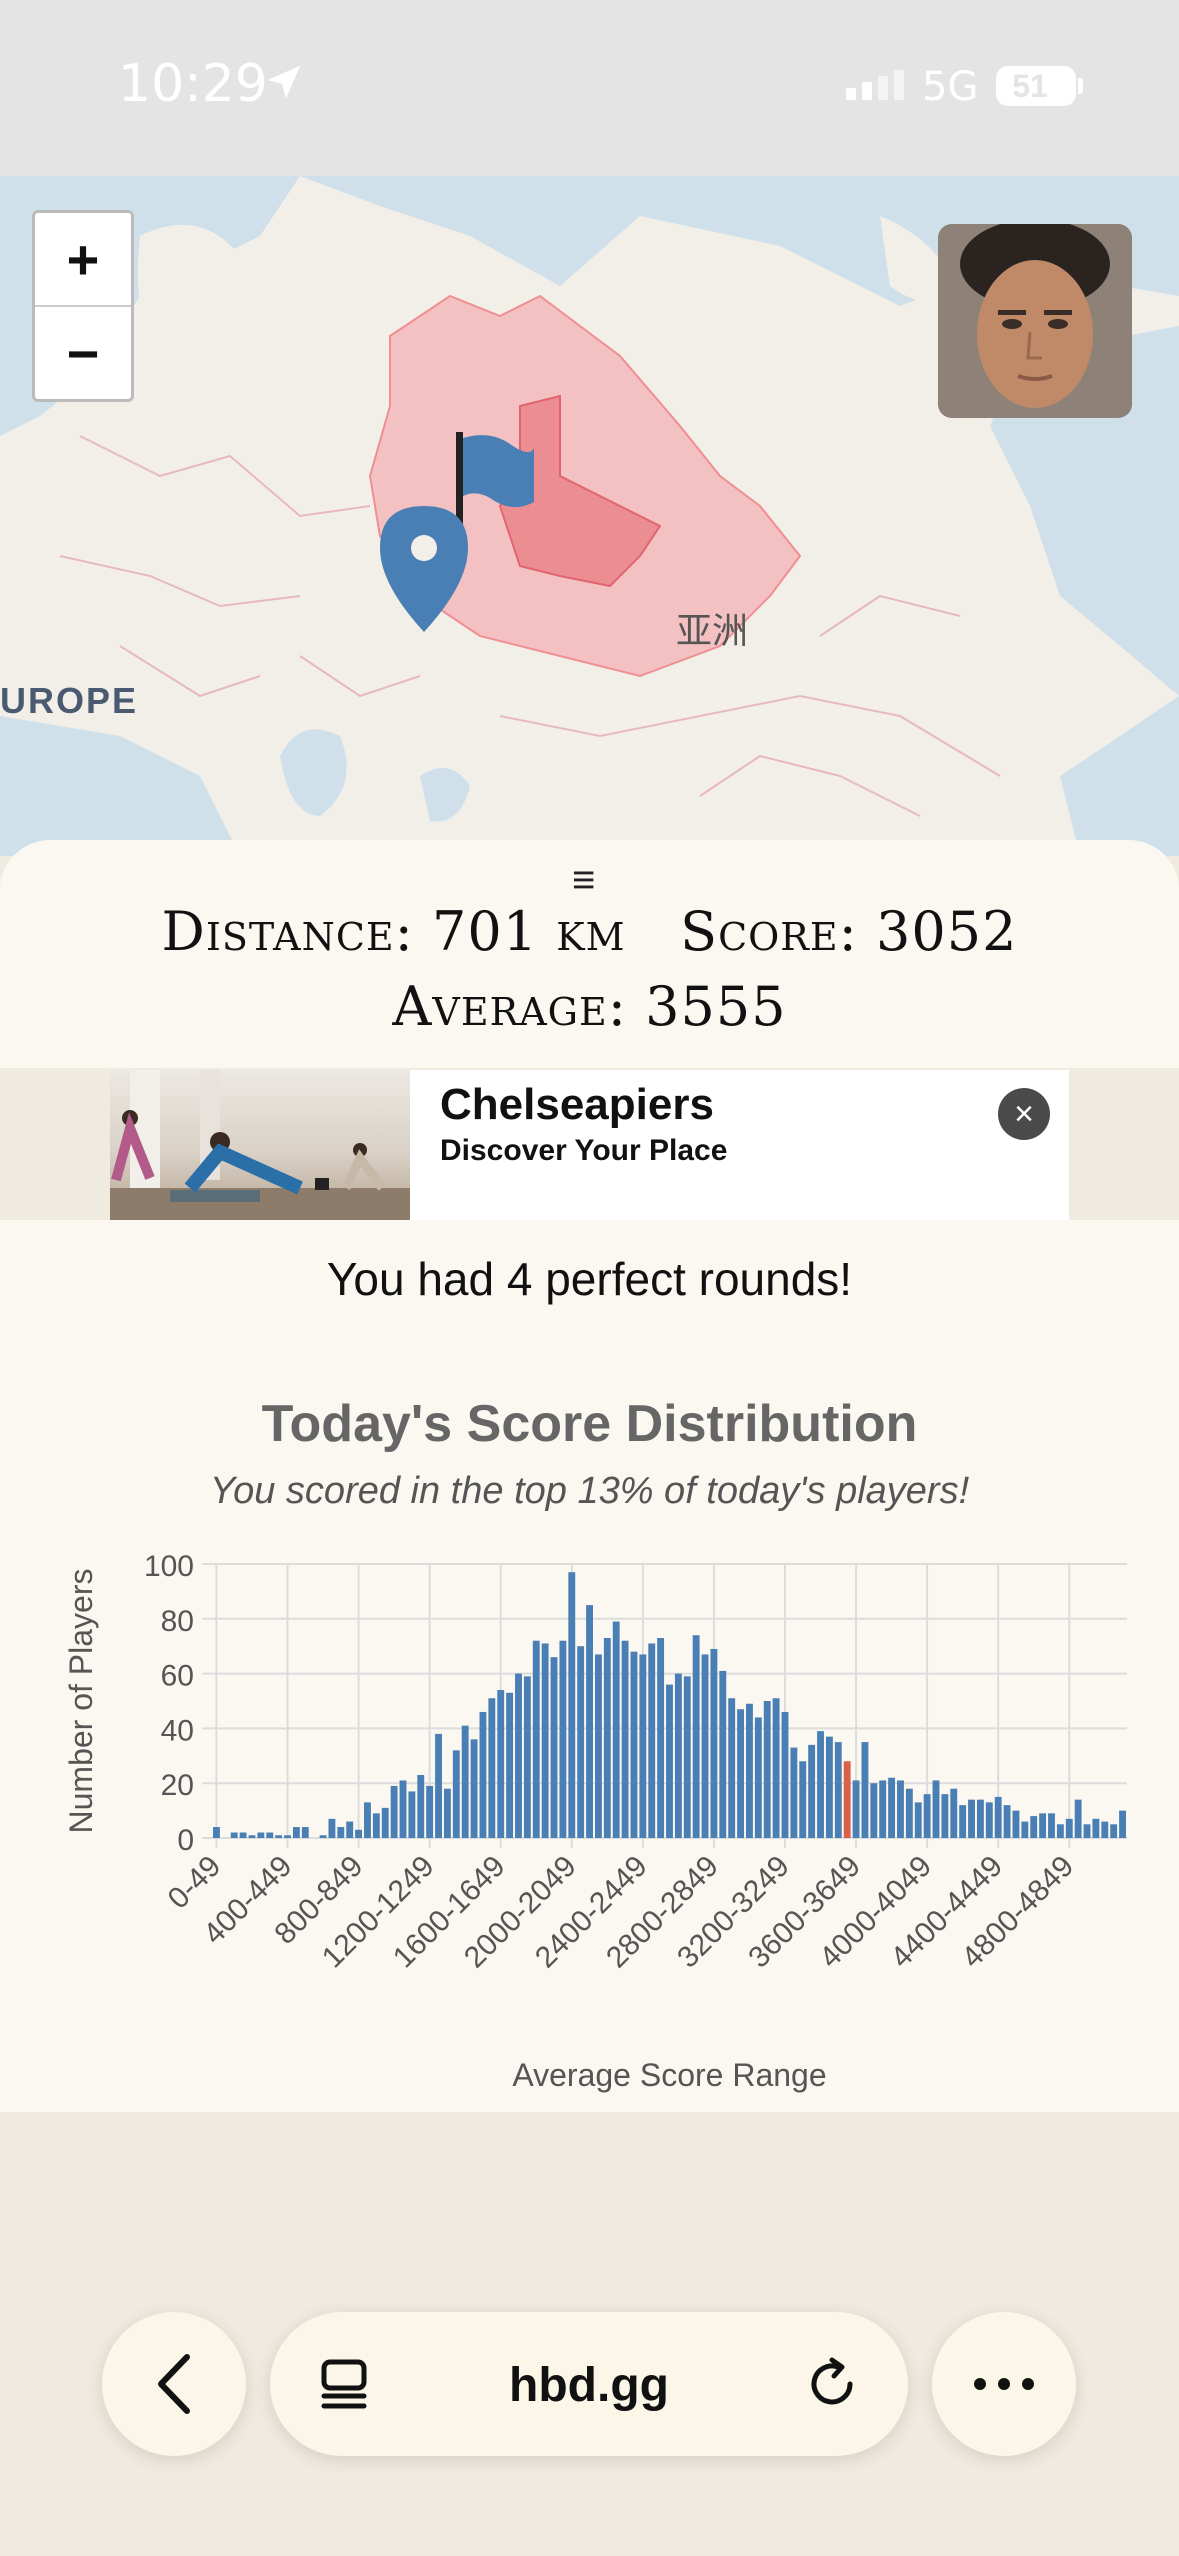 Image resolution: width=1179 pixels, height=2556 pixels. I want to click on back-button, so click(174, 2384).